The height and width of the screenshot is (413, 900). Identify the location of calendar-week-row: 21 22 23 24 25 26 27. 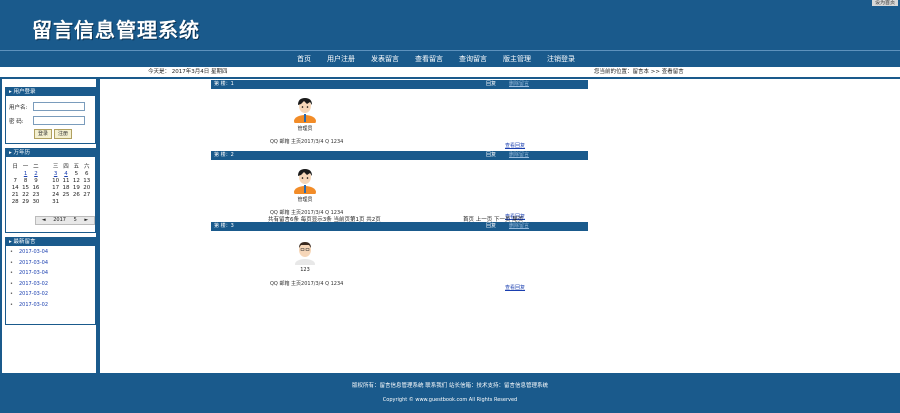
(51, 194).